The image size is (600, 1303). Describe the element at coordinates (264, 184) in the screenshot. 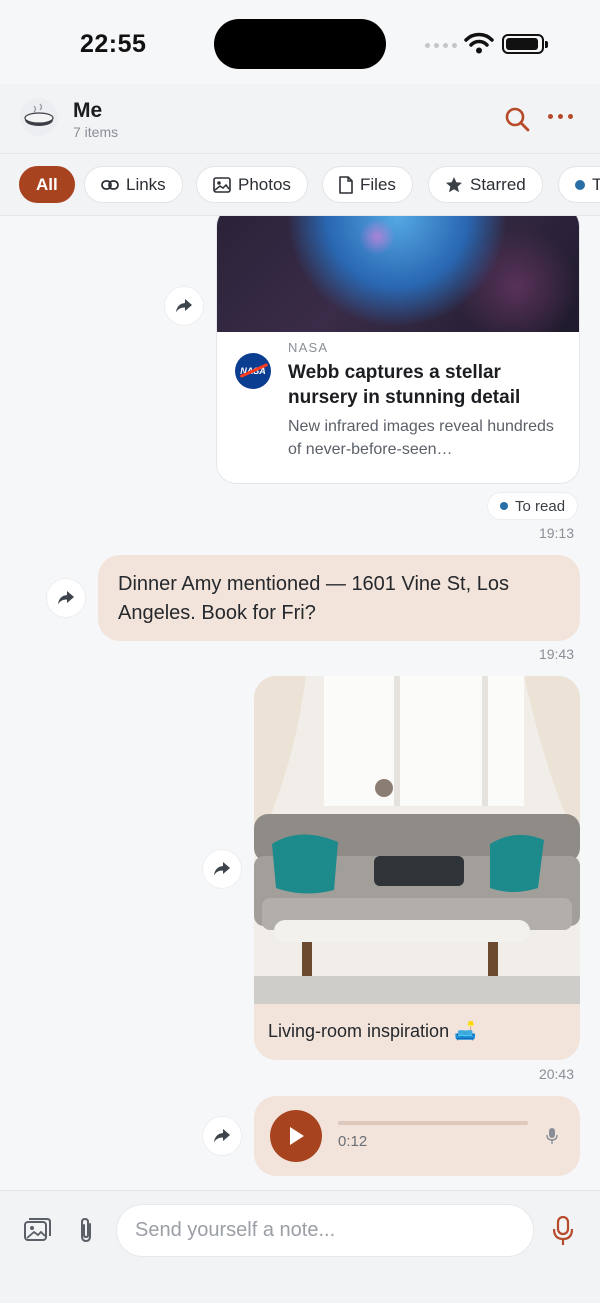

I see `filter-label: Photos` at that location.